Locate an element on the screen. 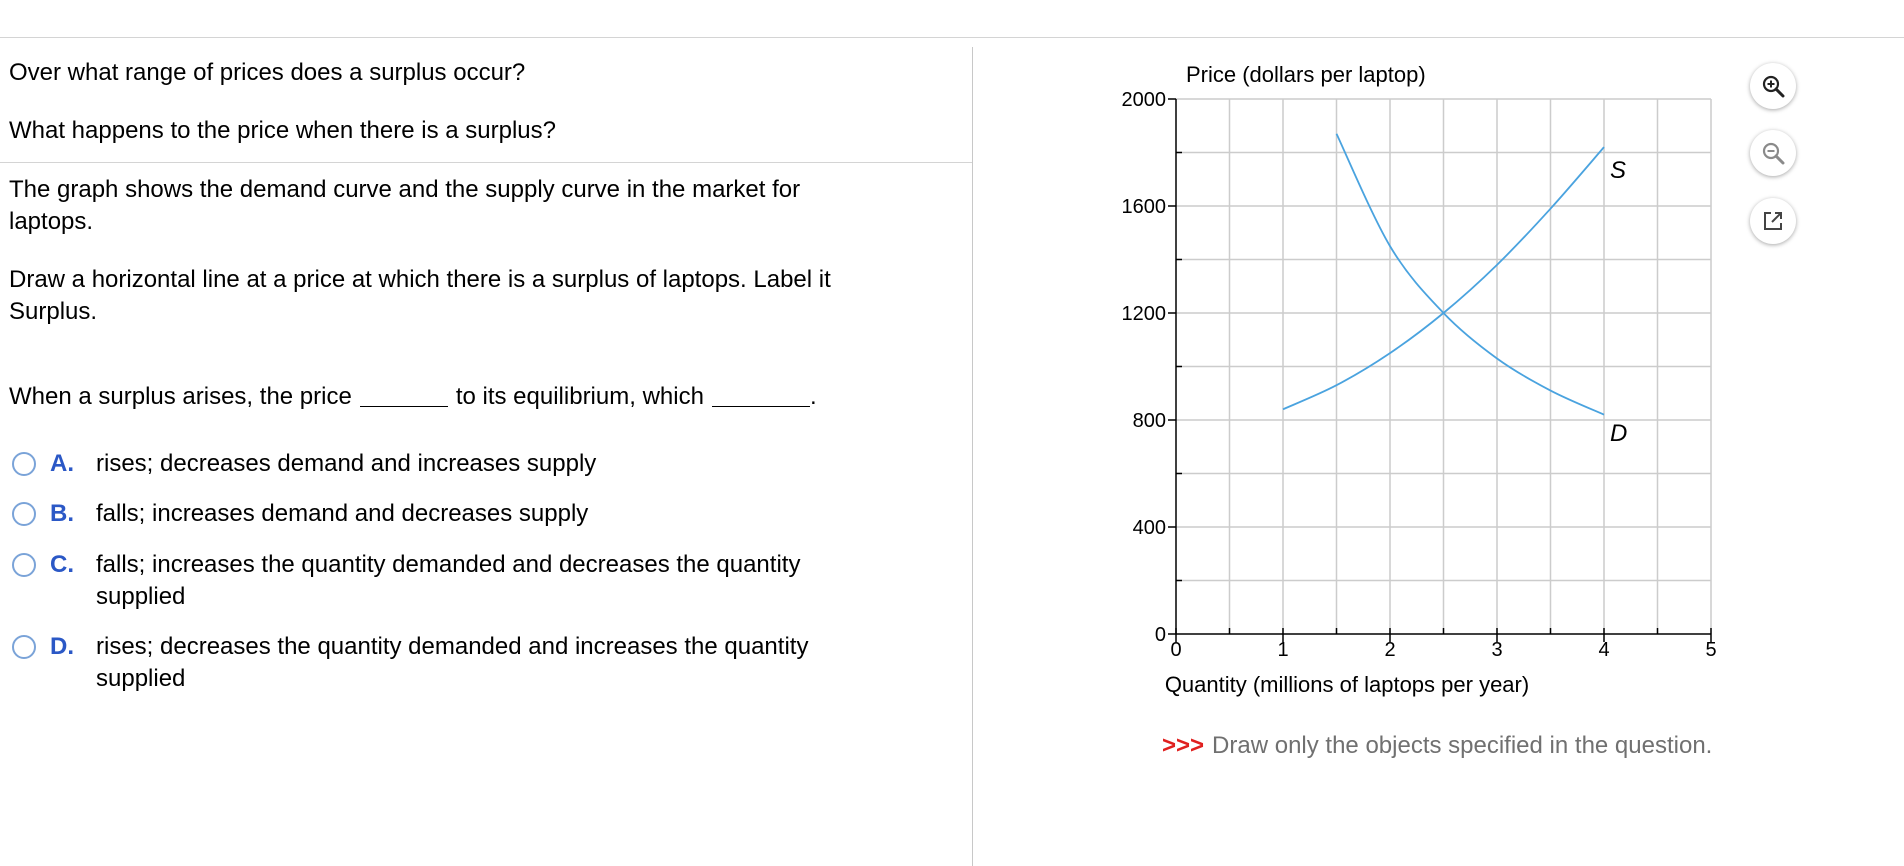 Image resolution: width=1904 pixels, height=866 pixels. x-tick-label: 1 is located at coordinates (1282, 650).